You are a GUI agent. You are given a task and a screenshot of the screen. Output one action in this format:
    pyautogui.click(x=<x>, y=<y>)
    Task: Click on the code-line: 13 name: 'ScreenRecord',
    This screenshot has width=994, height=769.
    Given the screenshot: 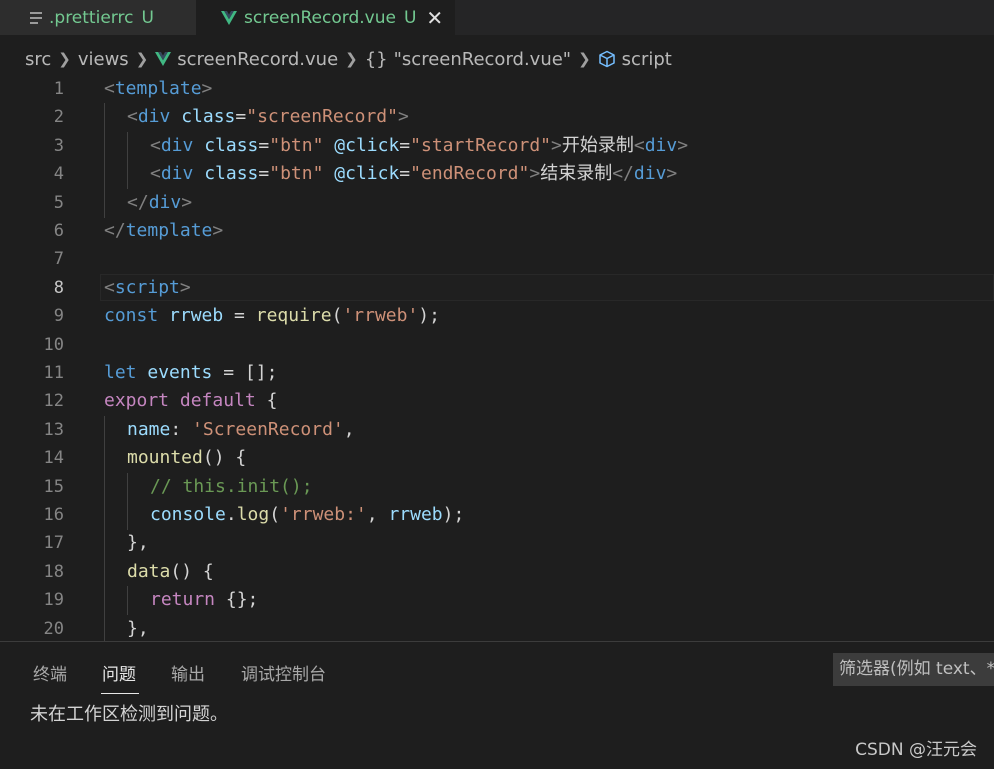 What is the action you would take?
    pyautogui.click(x=497, y=430)
    